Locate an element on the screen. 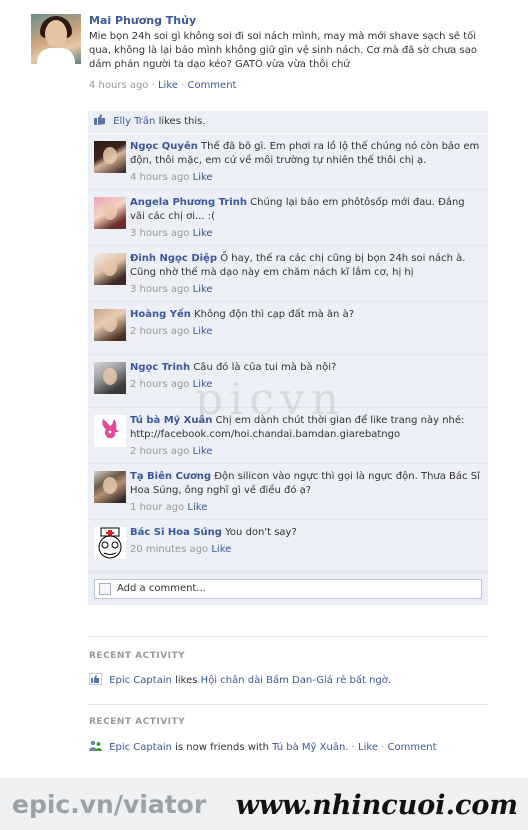 Image resolution: width=528 pixels, height=830 pixels. activity-friend-link: Tú bà Mỹ Xuân. is located at coordinates (310, 747).